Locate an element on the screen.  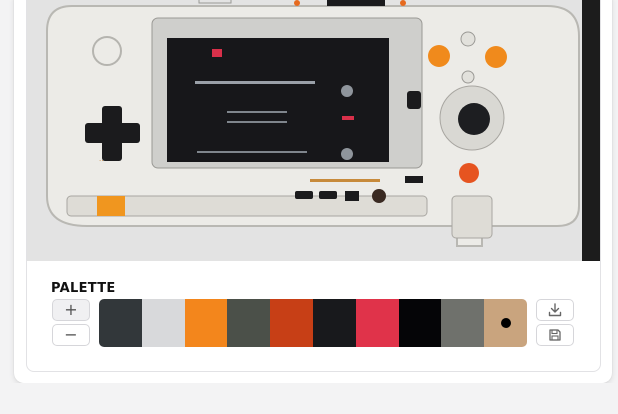
plus-icon: + is located at coordinates (71, 309).